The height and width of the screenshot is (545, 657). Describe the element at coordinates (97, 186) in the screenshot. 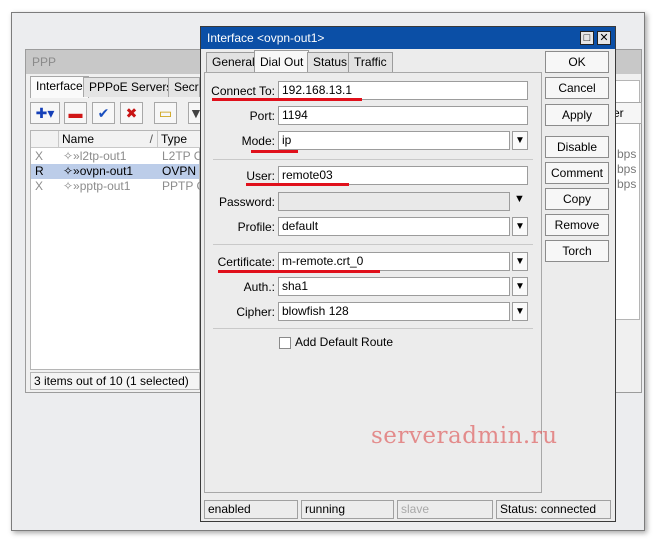

I see `row-name: ✧»pptp-out1` at that location.